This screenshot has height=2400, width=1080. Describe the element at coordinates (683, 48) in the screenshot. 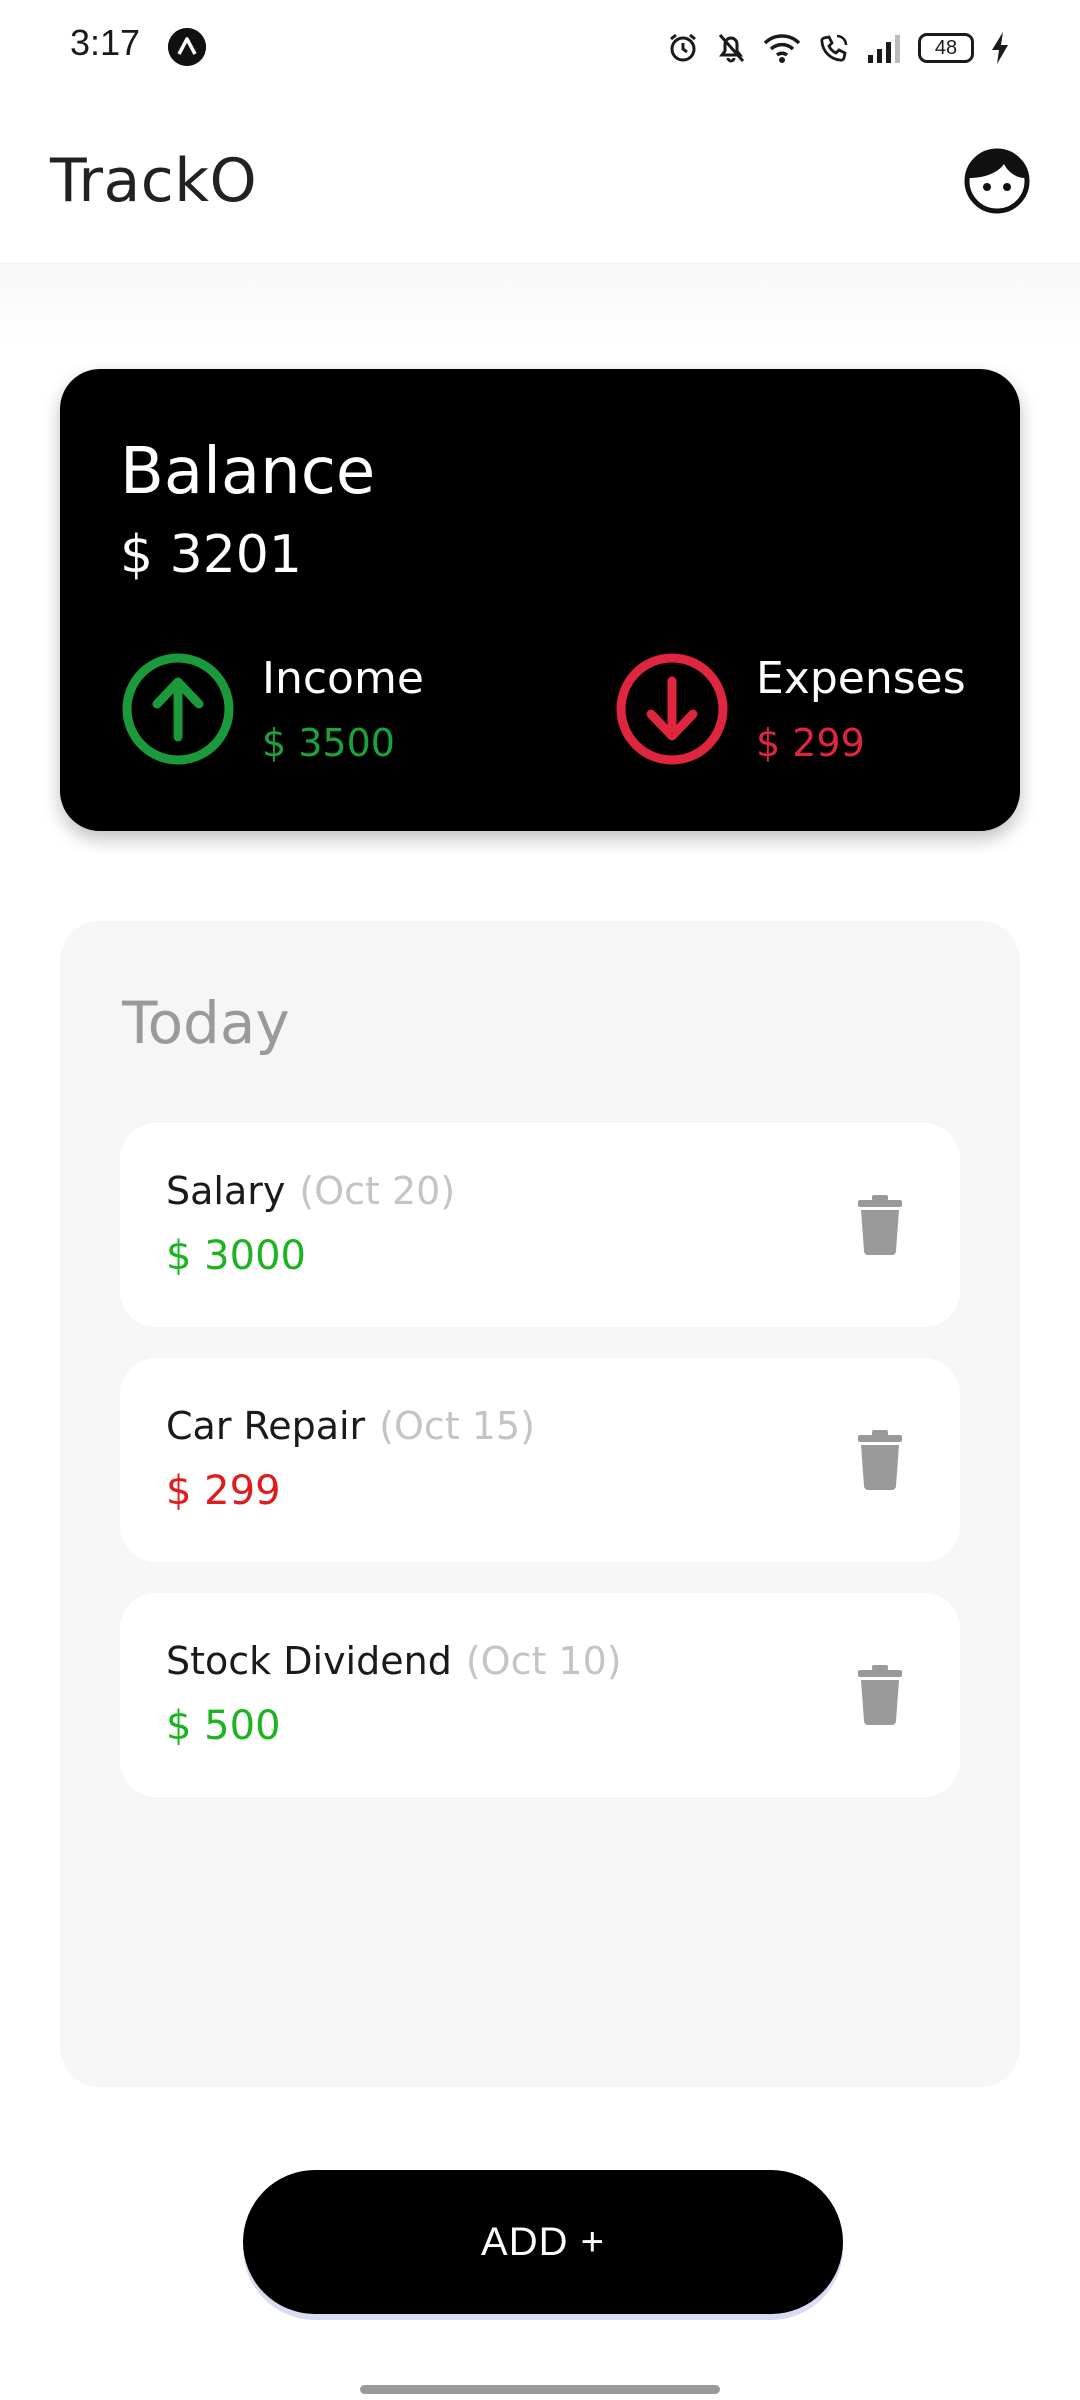

I see `alarm-icon` at that location.